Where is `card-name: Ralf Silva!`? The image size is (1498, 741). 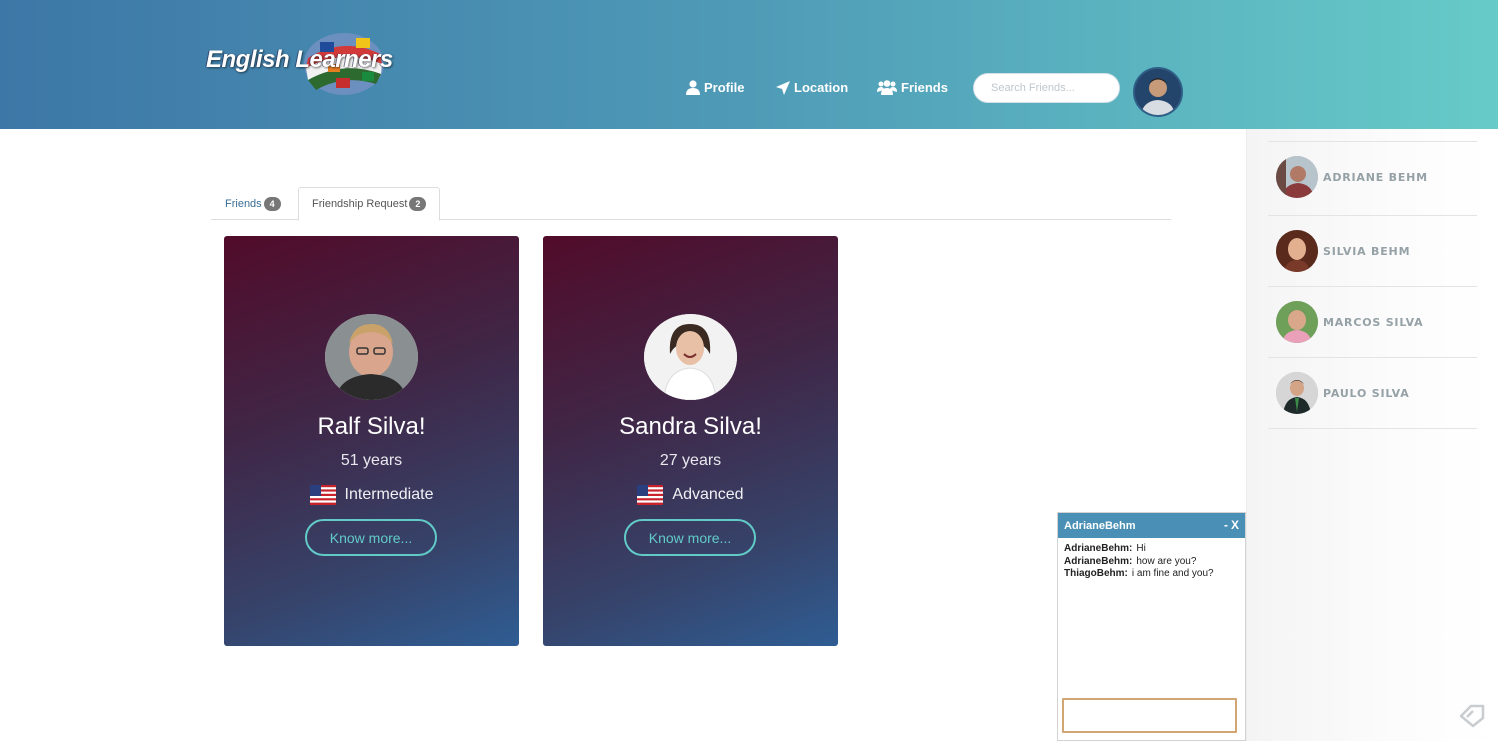
card-name: Ralf Silva! is located at coordinates (371, 426).